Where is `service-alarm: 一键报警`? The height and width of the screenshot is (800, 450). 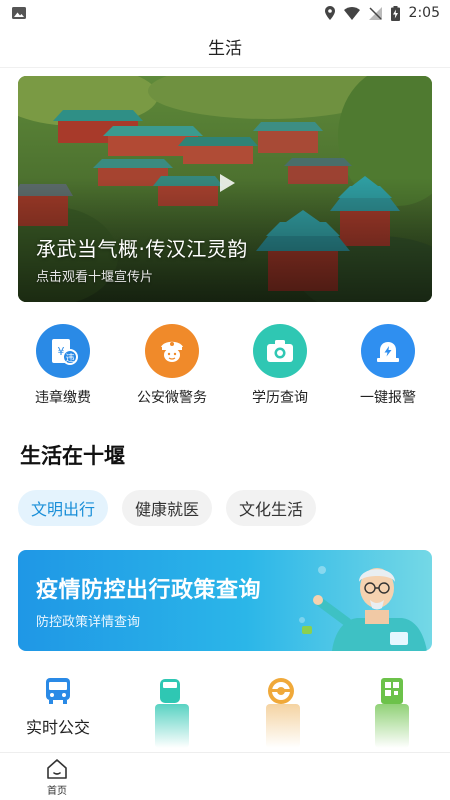 service-alarm: 一键报警 is located at coordinates (388, 365).